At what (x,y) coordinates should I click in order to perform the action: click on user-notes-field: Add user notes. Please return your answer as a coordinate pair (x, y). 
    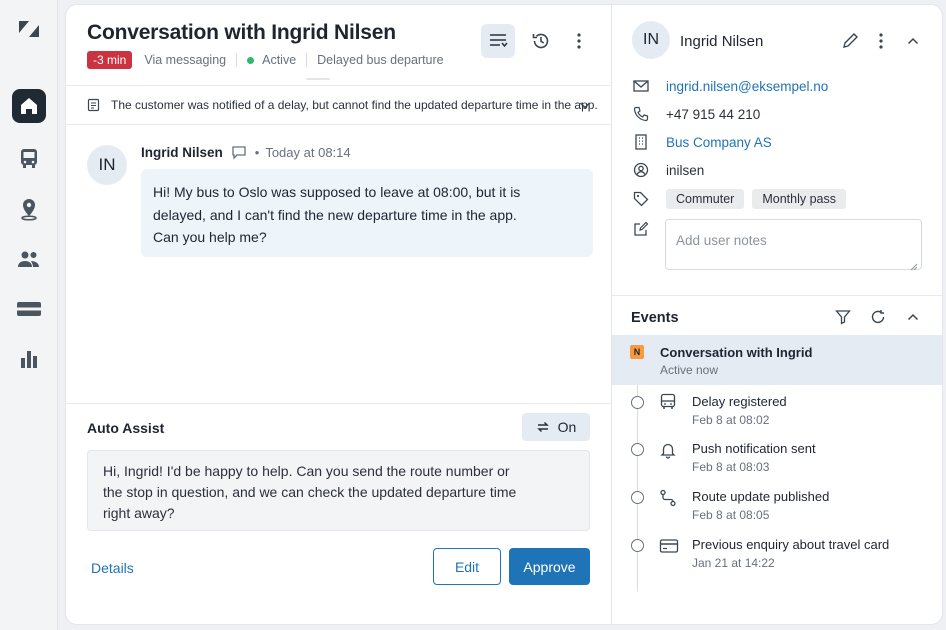
    Looking at the image, I should click on (793, 244).